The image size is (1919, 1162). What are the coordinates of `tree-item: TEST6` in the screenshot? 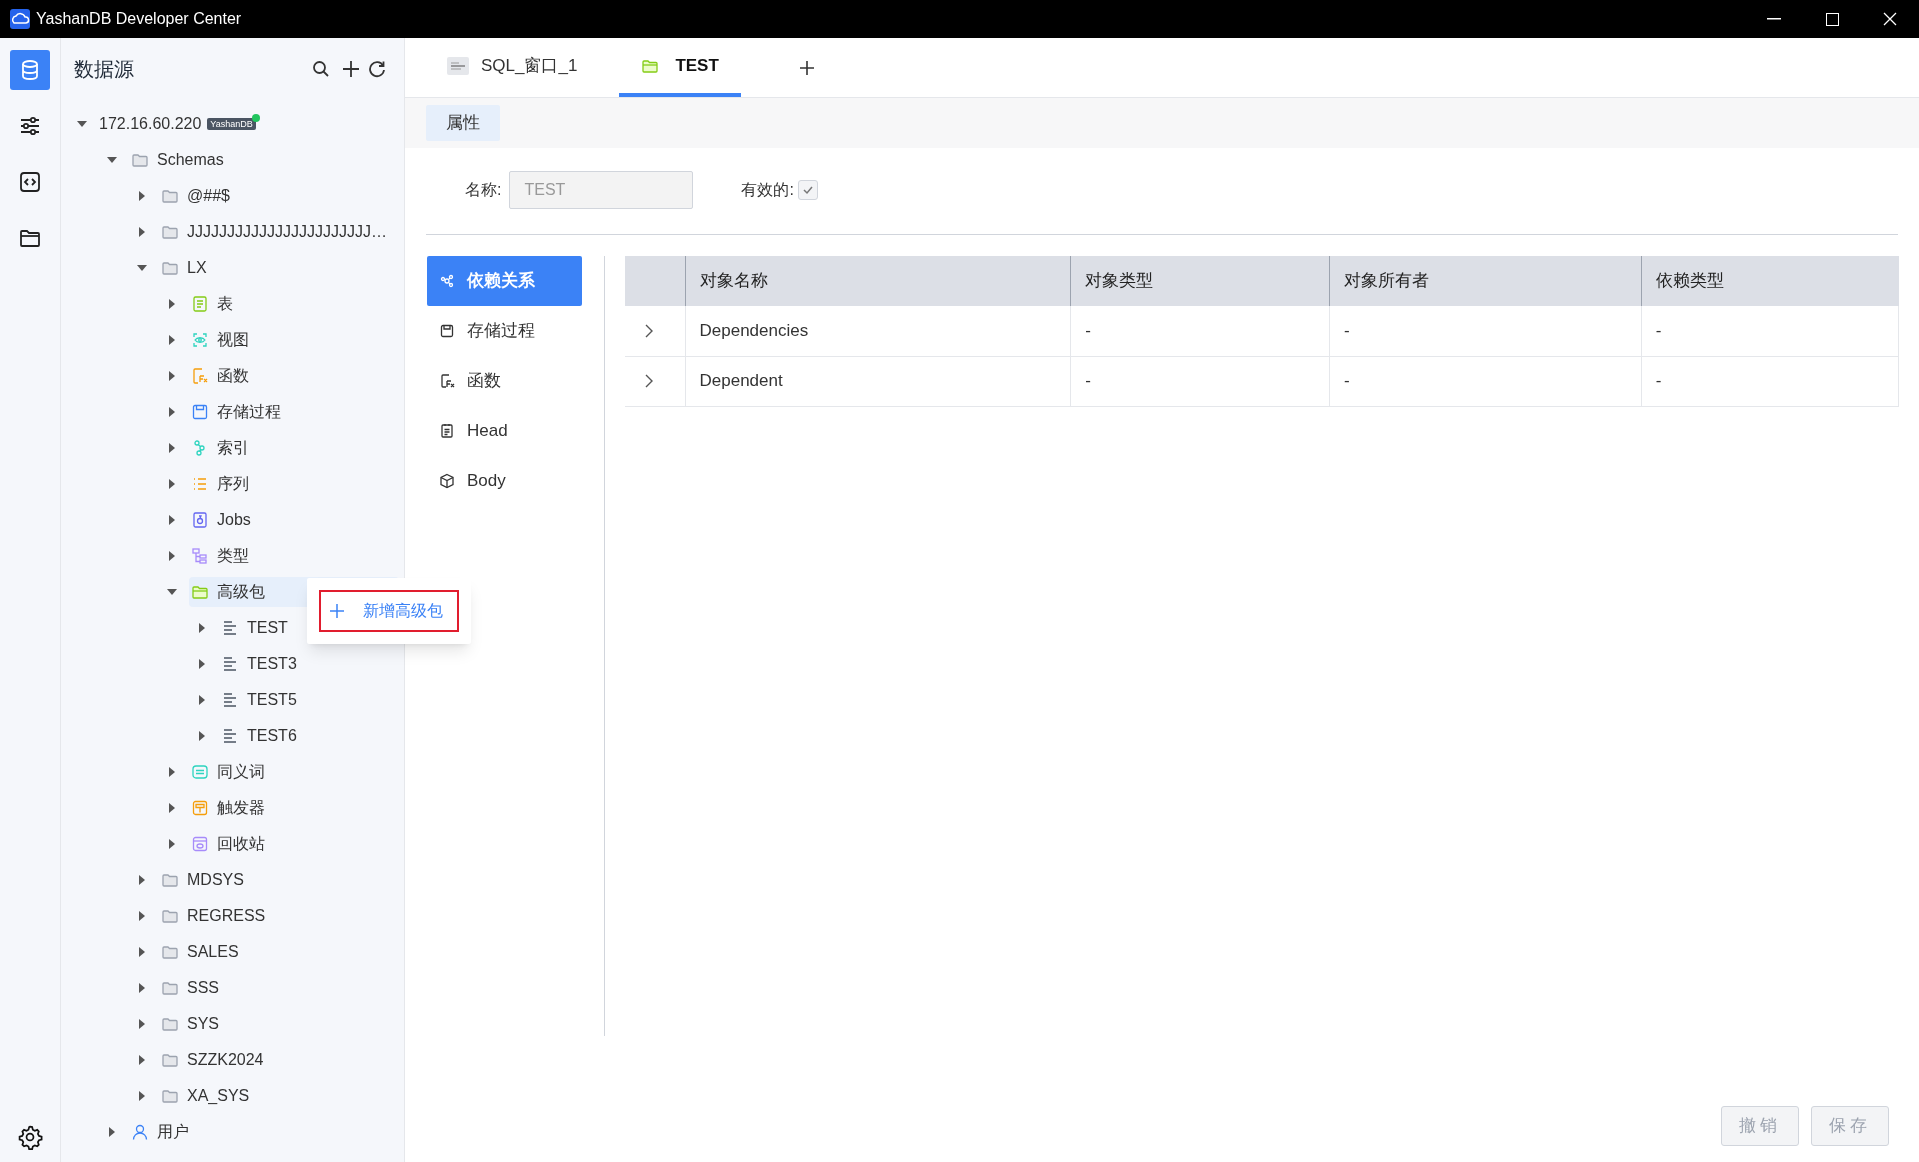 It's located at (261, 736).